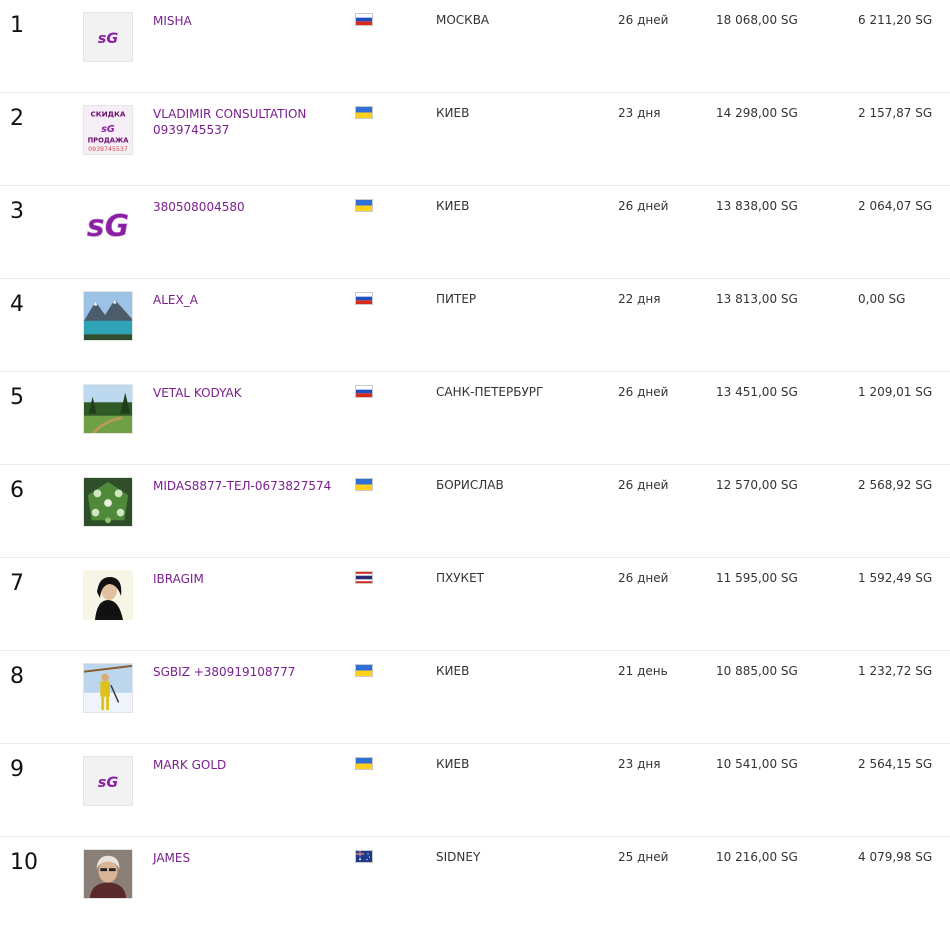 This screenshot has width=950, height=929. I want to click on user-name-link: IBRAGIM, so click(248, 579).